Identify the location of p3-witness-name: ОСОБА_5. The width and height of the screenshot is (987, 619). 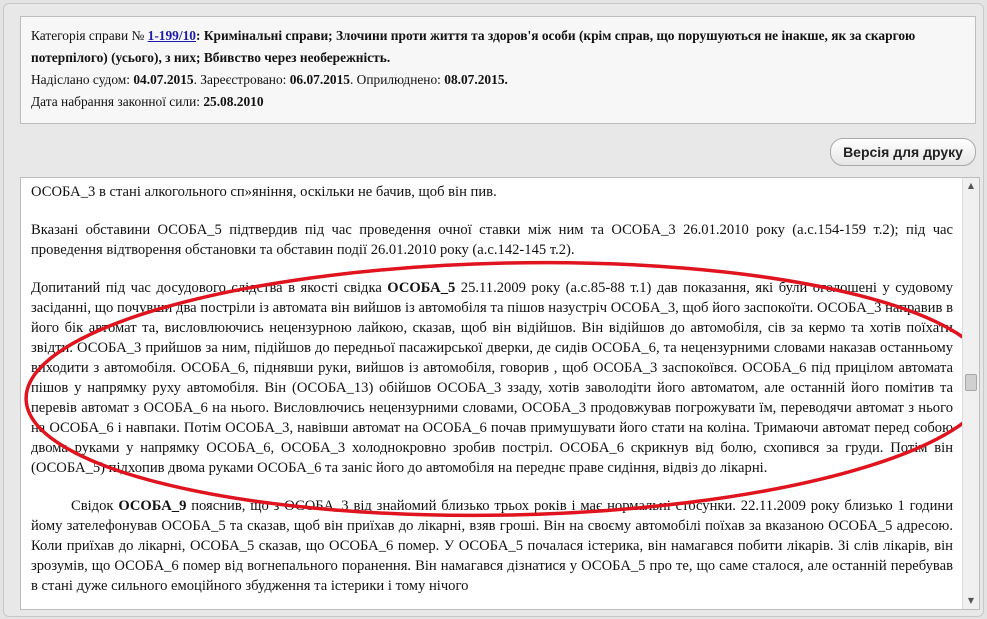
(421, 288).